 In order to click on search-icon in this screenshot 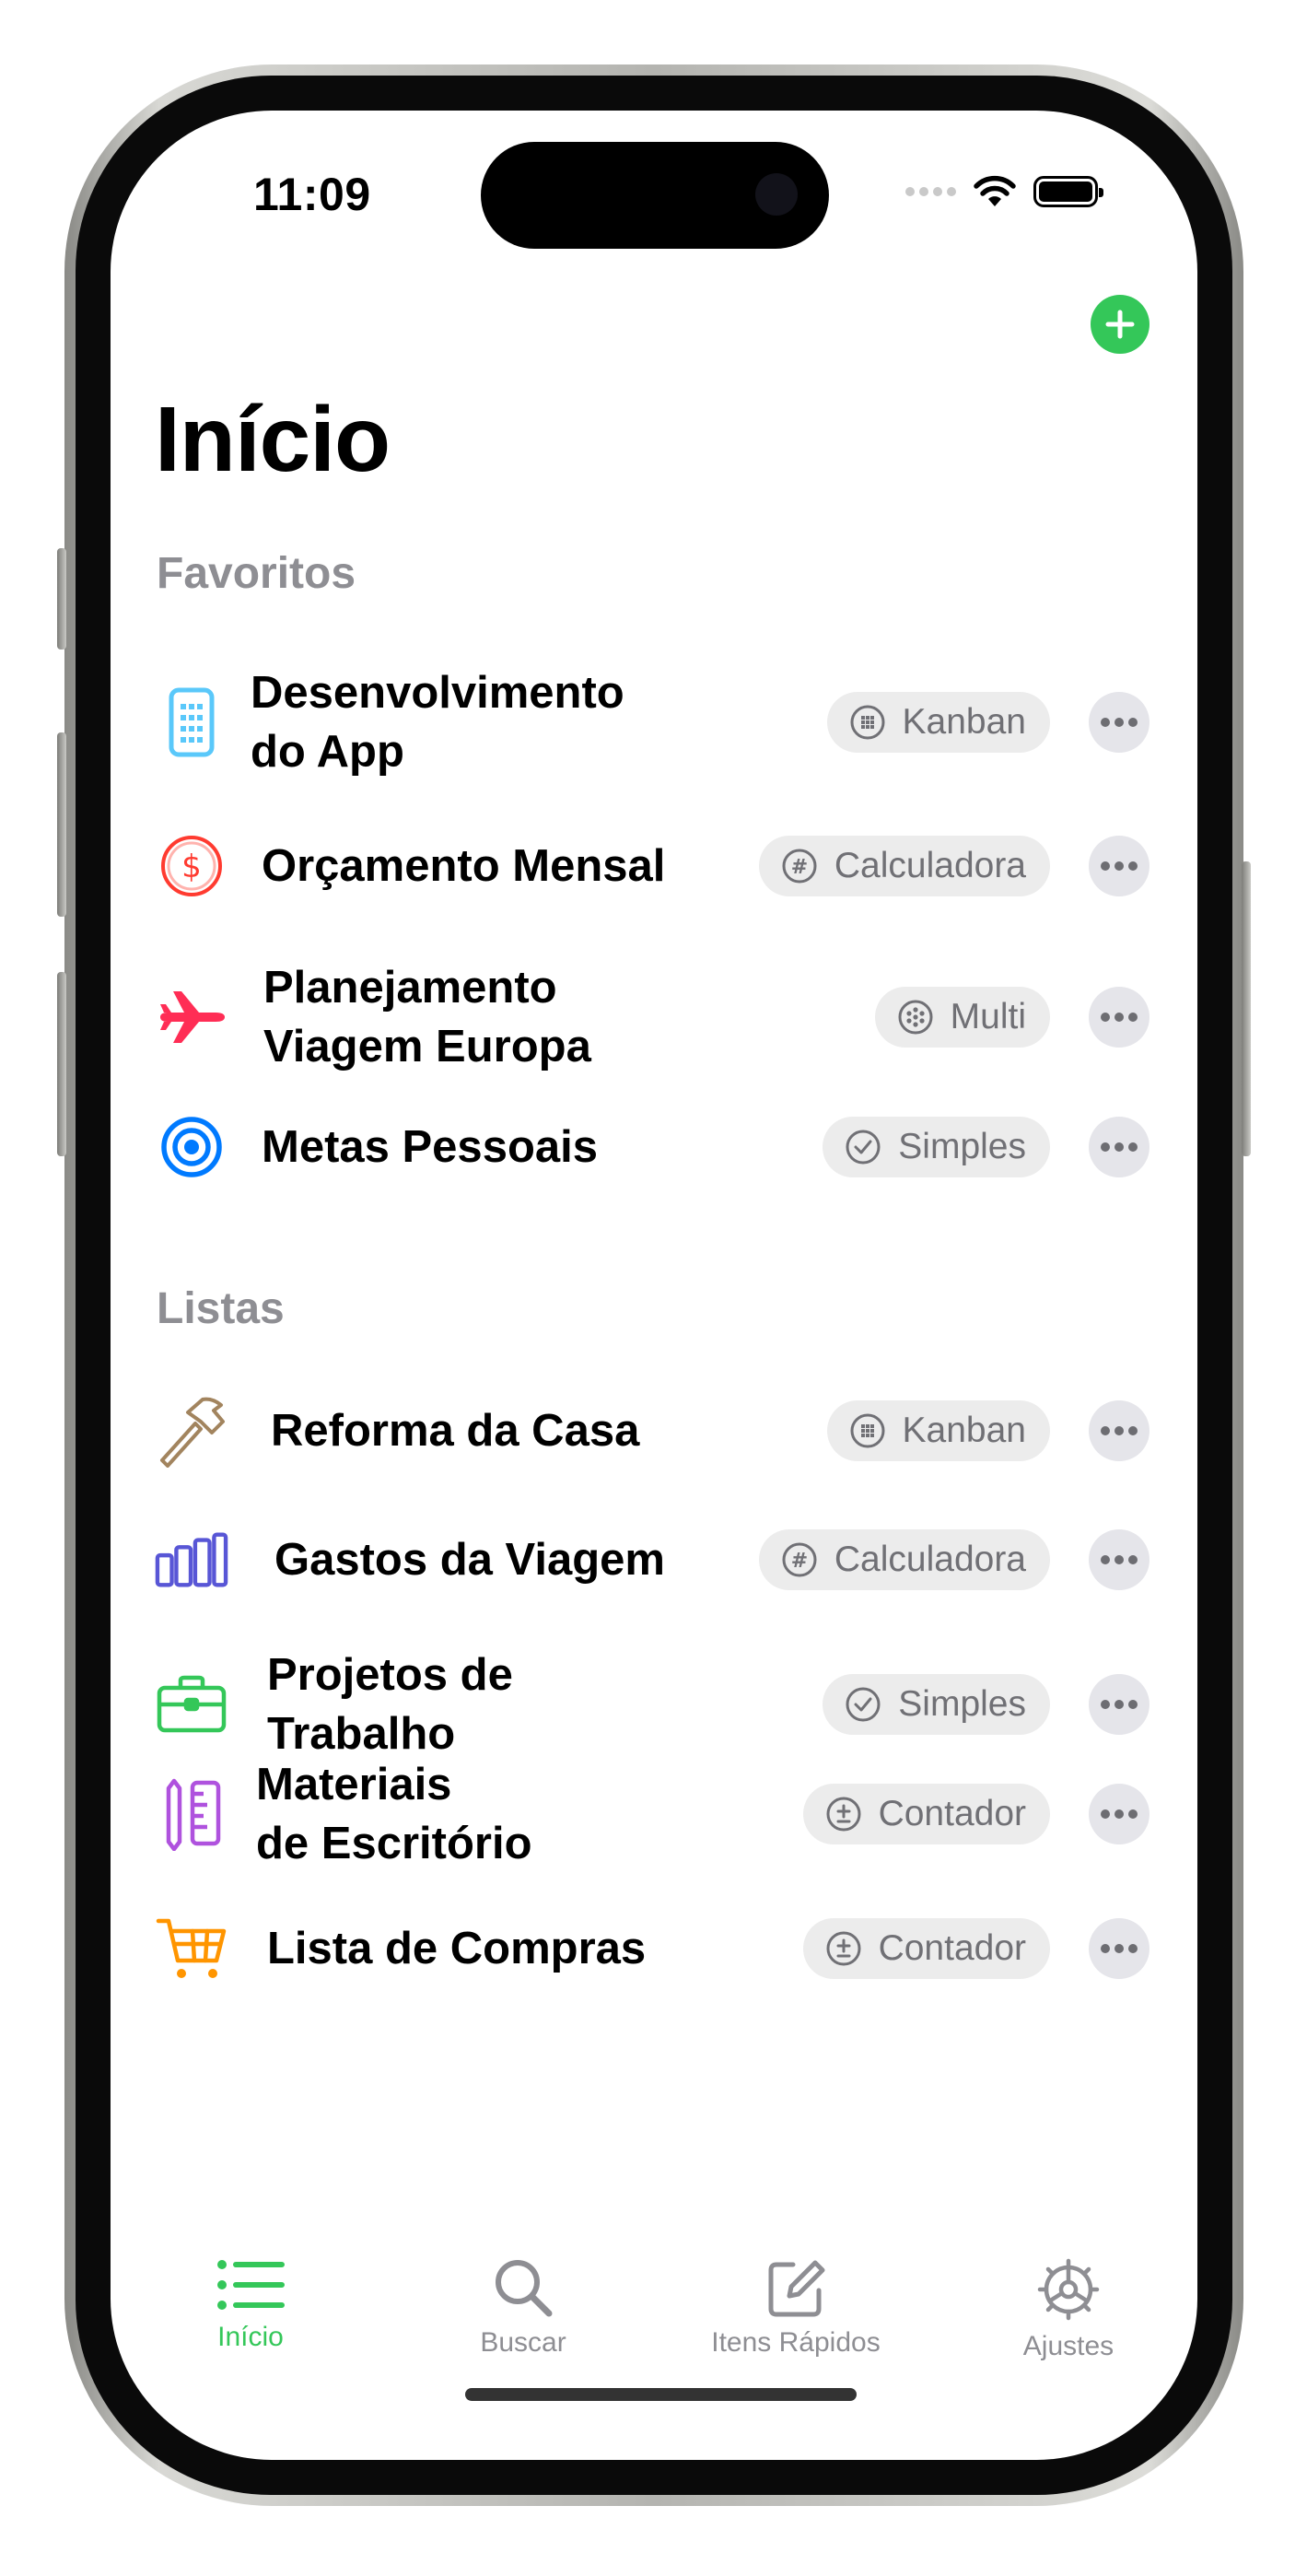, I will do `click(525, 2288)`.